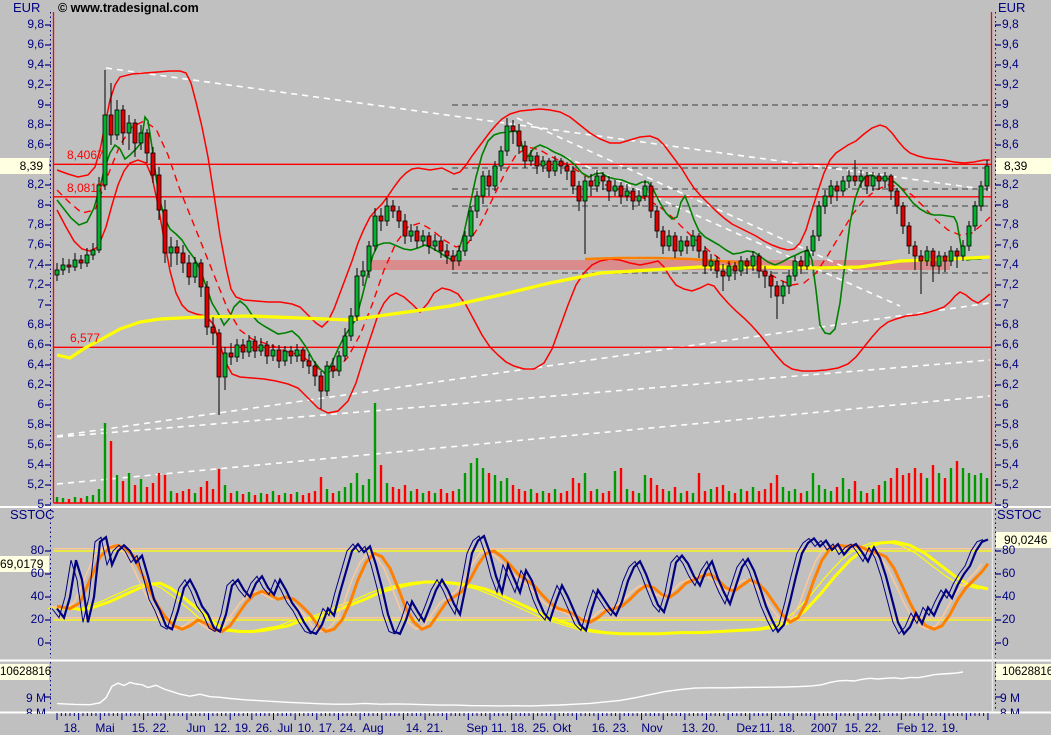  What do you see at coordinates (523, 440) in the screenshot?
I see `trendline-dashed` at bounding box center [523, 440].